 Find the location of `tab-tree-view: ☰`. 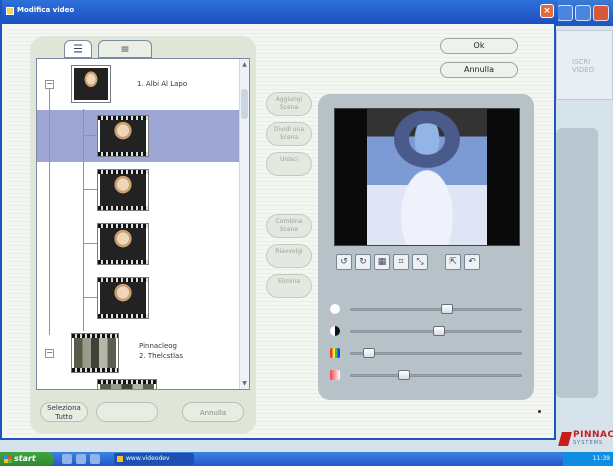

tab-tree-view: ☰ is located at coordinates (78, 49).